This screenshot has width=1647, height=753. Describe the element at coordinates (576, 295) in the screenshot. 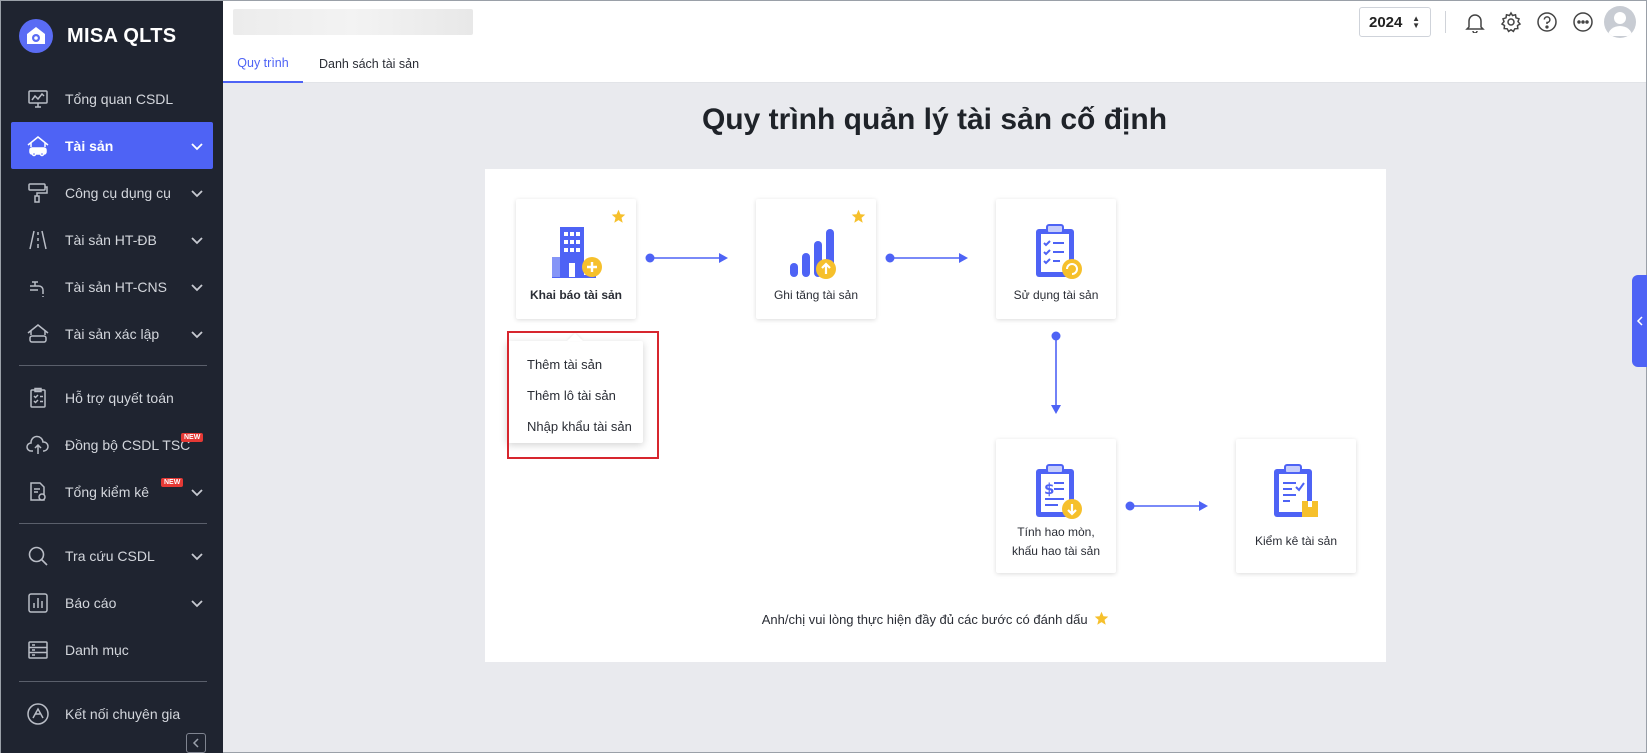

I see `step-label: Khai báo tài sản` at that location.